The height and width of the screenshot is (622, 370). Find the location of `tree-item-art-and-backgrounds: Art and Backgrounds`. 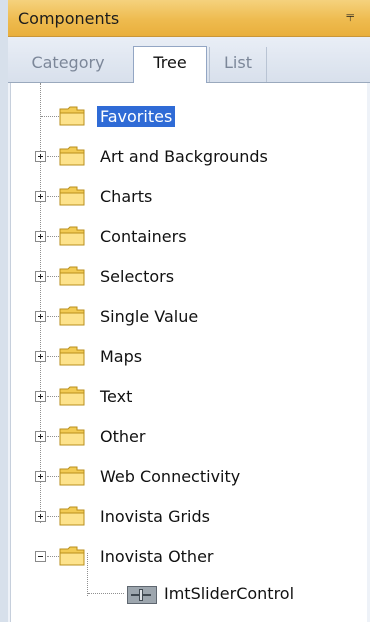

tree-item-art-and-backgrounds: Art and Backgrounds is located at coordinates (189, 158).